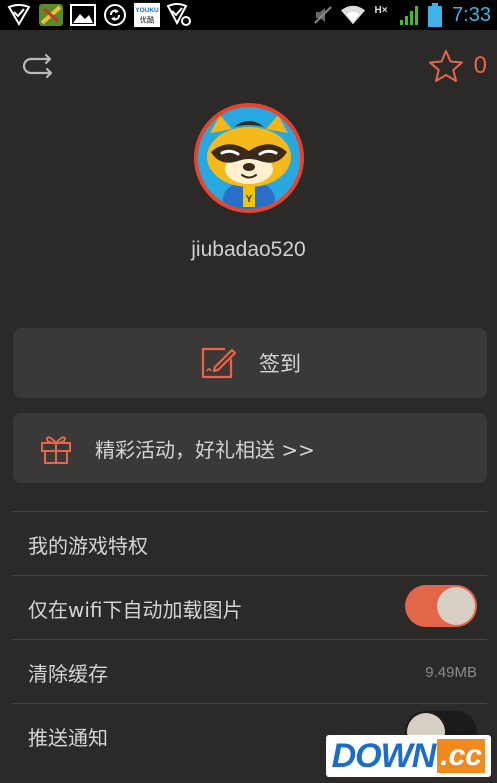  What do you see at coordinates (435, 15) in the screenshot?
I see `battery-icon` at bounding box center [435, 15].